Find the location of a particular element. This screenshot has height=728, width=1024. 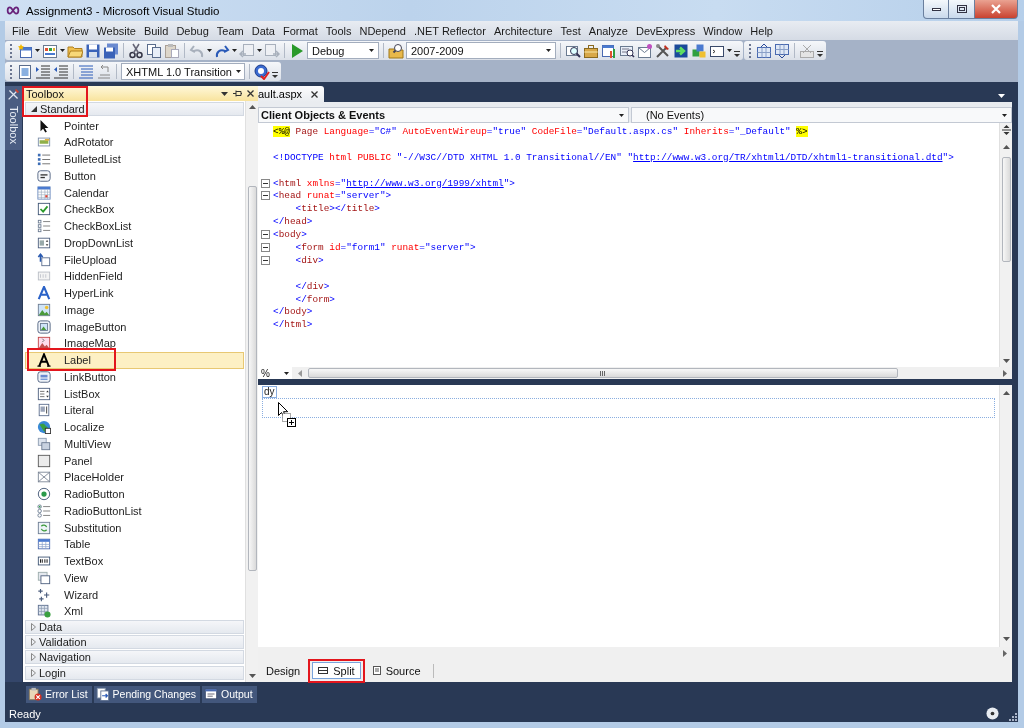

toolbox-item: Wizard is located at coordinates (134, 595).